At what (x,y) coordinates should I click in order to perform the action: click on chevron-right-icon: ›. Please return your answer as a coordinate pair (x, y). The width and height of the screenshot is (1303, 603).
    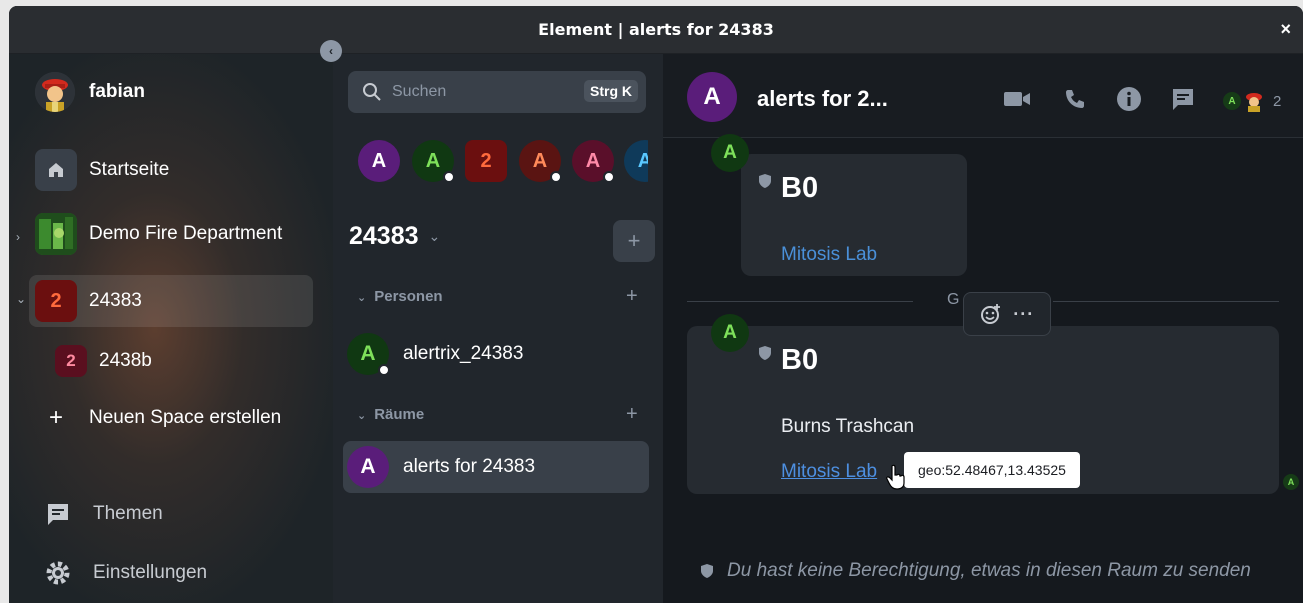
    Looking at the image, I should click on (18, 237).